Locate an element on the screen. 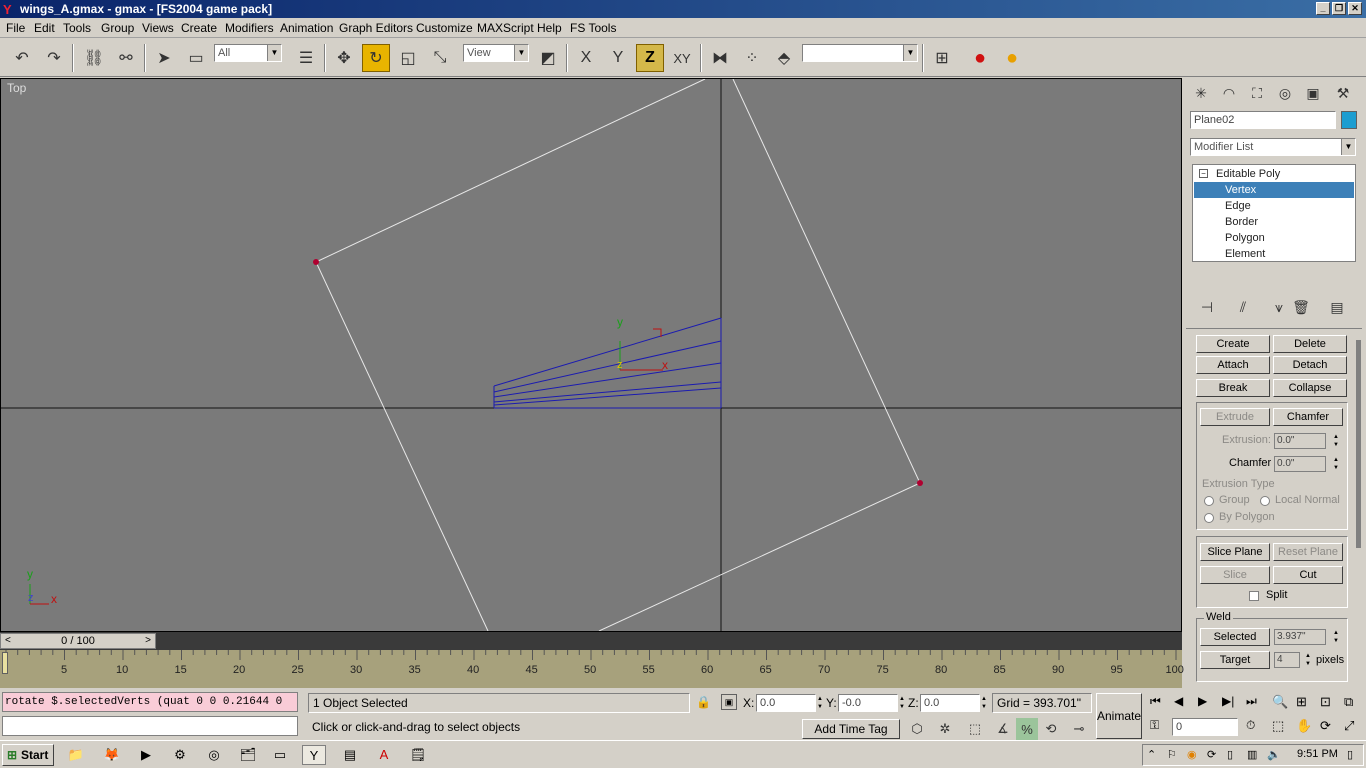  zoom-extents-all-icon: ⧉ is located at coordinates (1348, 702).